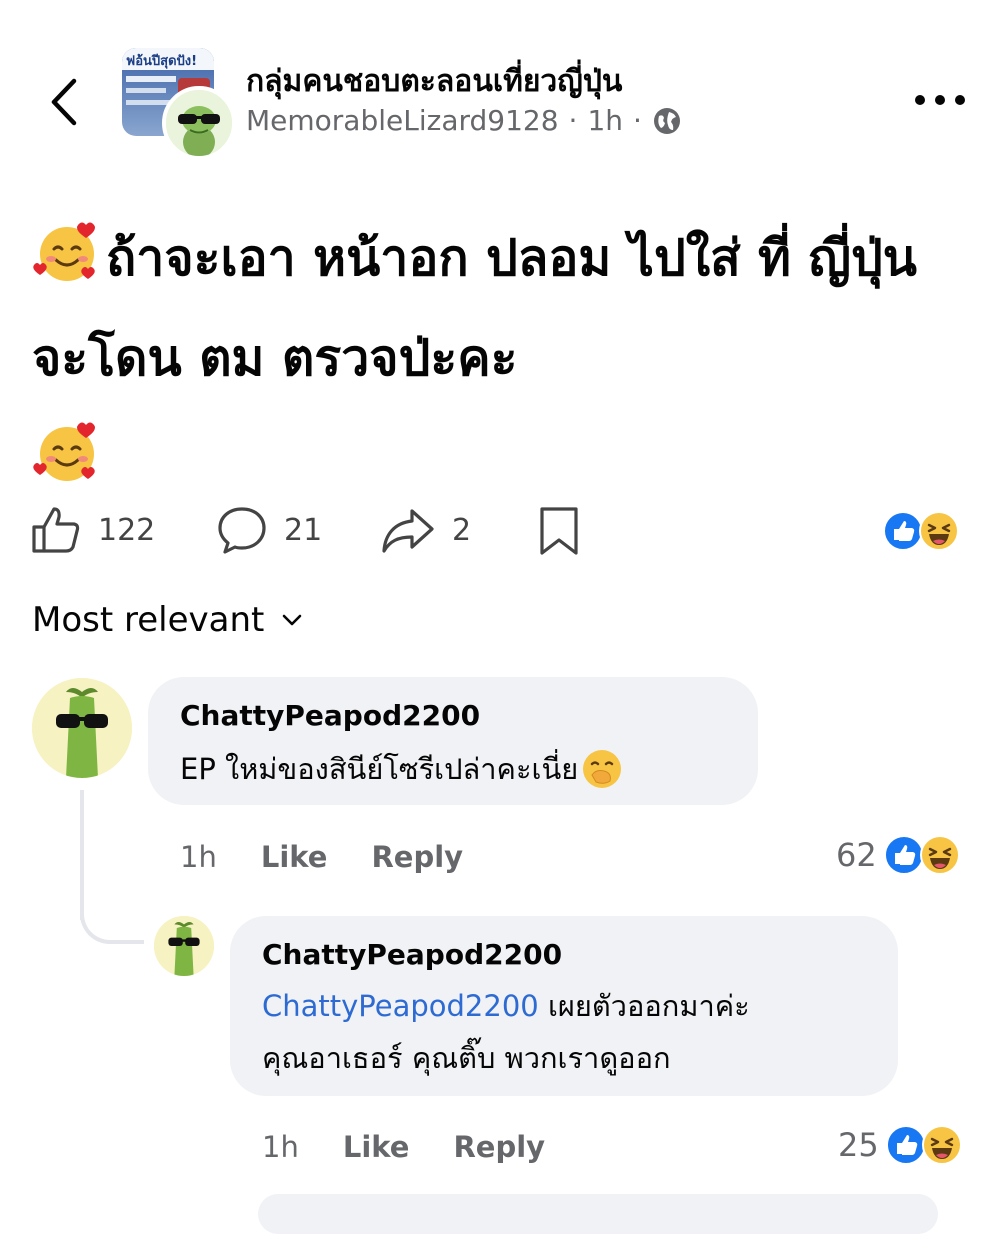 The image size is (996, 1234). Describe the element at coordinates (148, 620) in the screenshot. I see `sort-label: Most relevant` at that location.